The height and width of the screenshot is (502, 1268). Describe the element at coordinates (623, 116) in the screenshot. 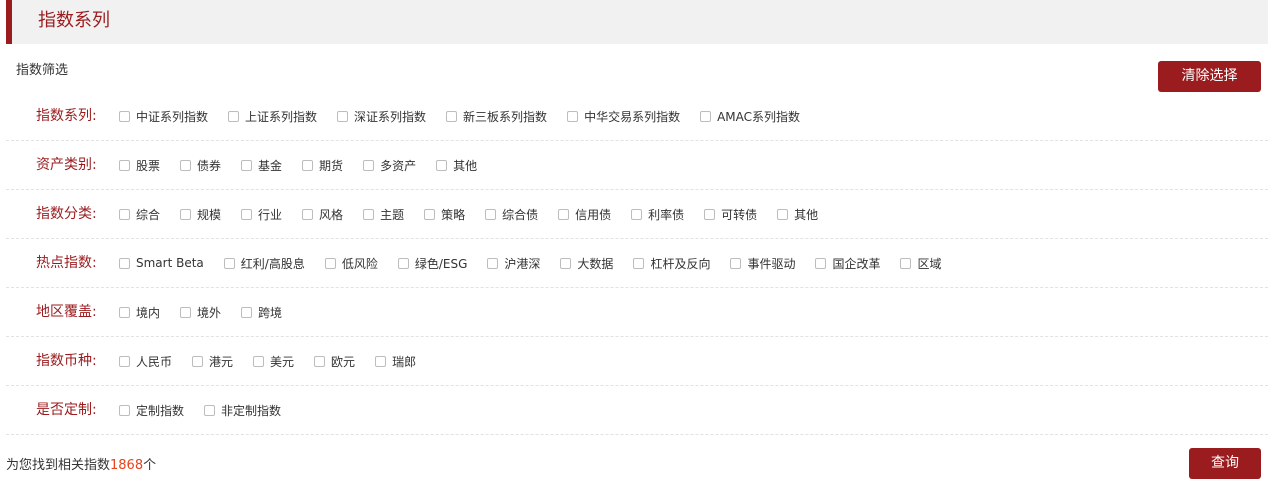

I see `filter-option: 中华交易系列指数` at that location.